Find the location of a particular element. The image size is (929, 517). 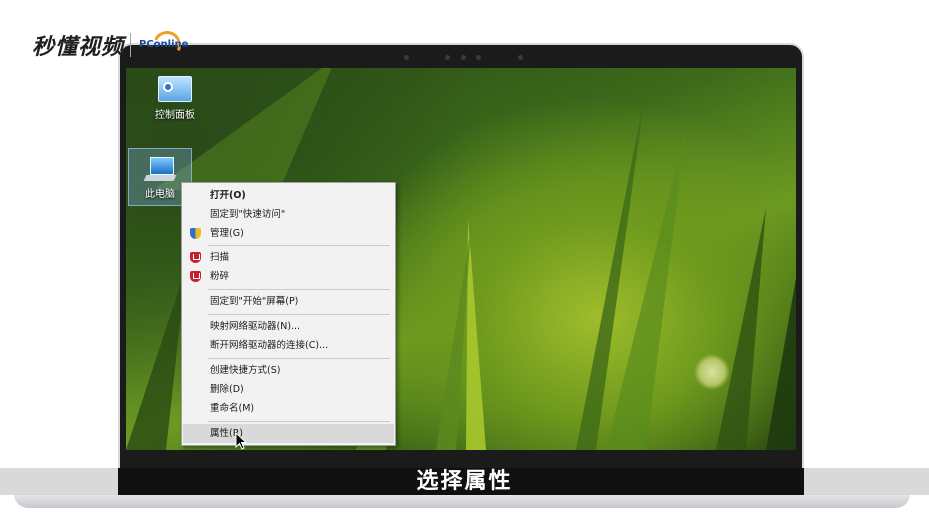

this-pc-icon is located at coordinates (160, 170).